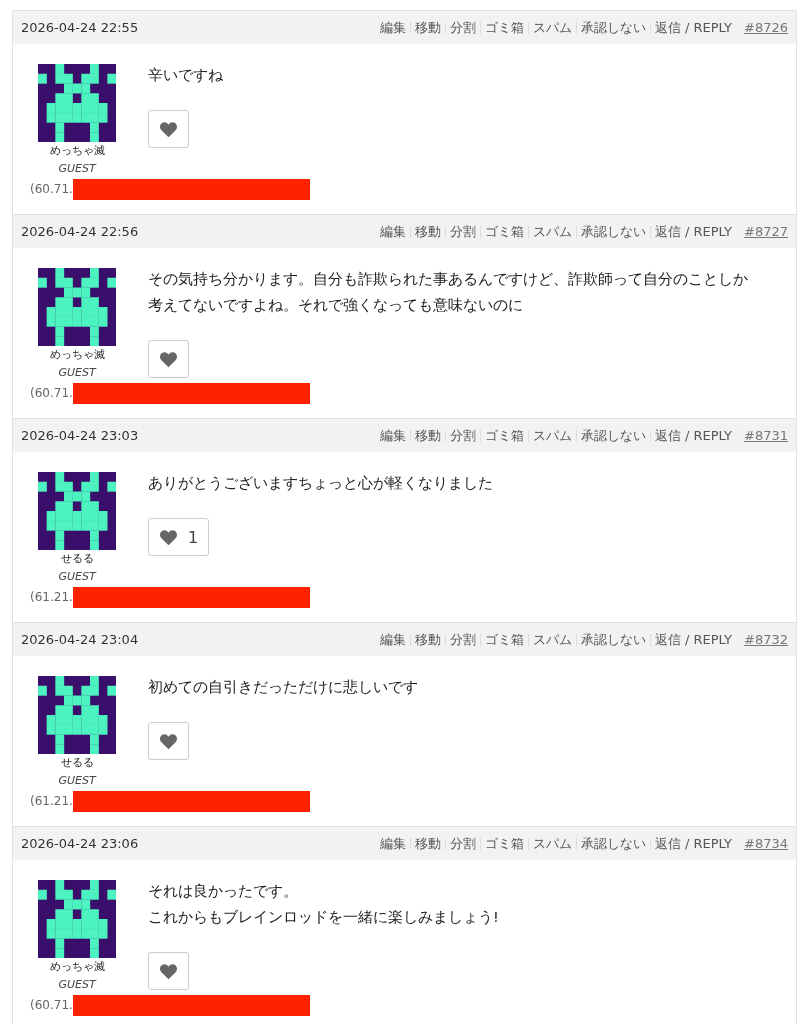 The width and height of the screenshot is (810, 1024). I want to click on comment-date: 2026-04-24 23:03, so click(80, 435).